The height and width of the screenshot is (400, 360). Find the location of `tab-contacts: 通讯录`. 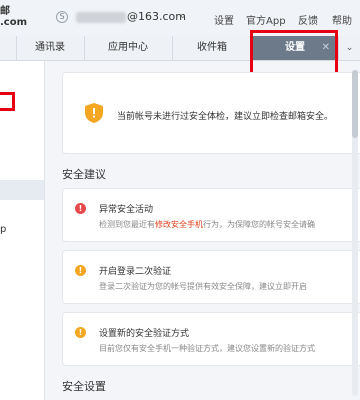

tab-contacts: 通讯录 is located at coordinates (50, 48).